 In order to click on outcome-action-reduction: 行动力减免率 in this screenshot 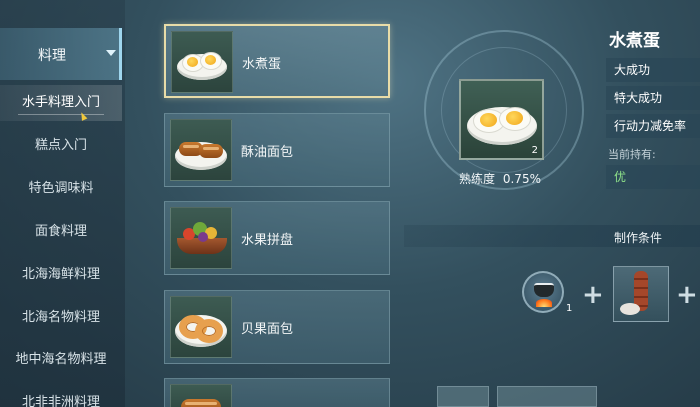, I will do `click(653, 126)`.